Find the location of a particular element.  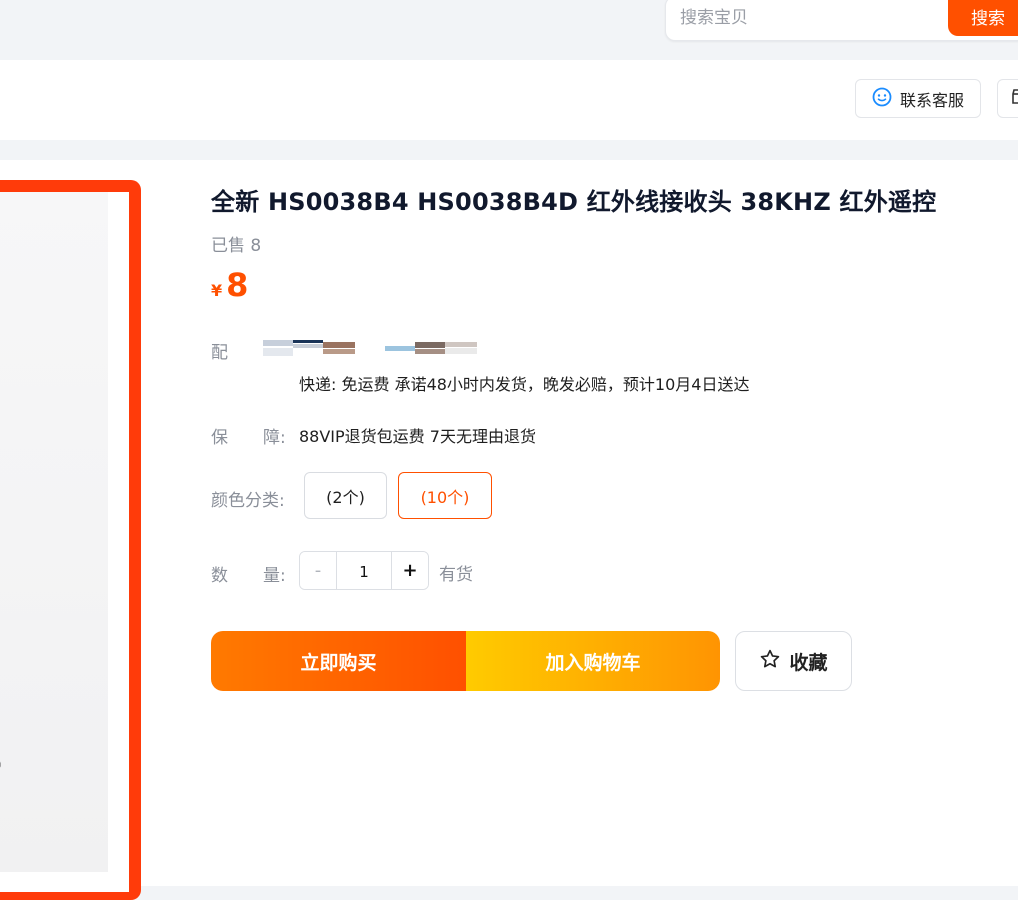

delivery-label: 配 is located at coordinates (219, 353).